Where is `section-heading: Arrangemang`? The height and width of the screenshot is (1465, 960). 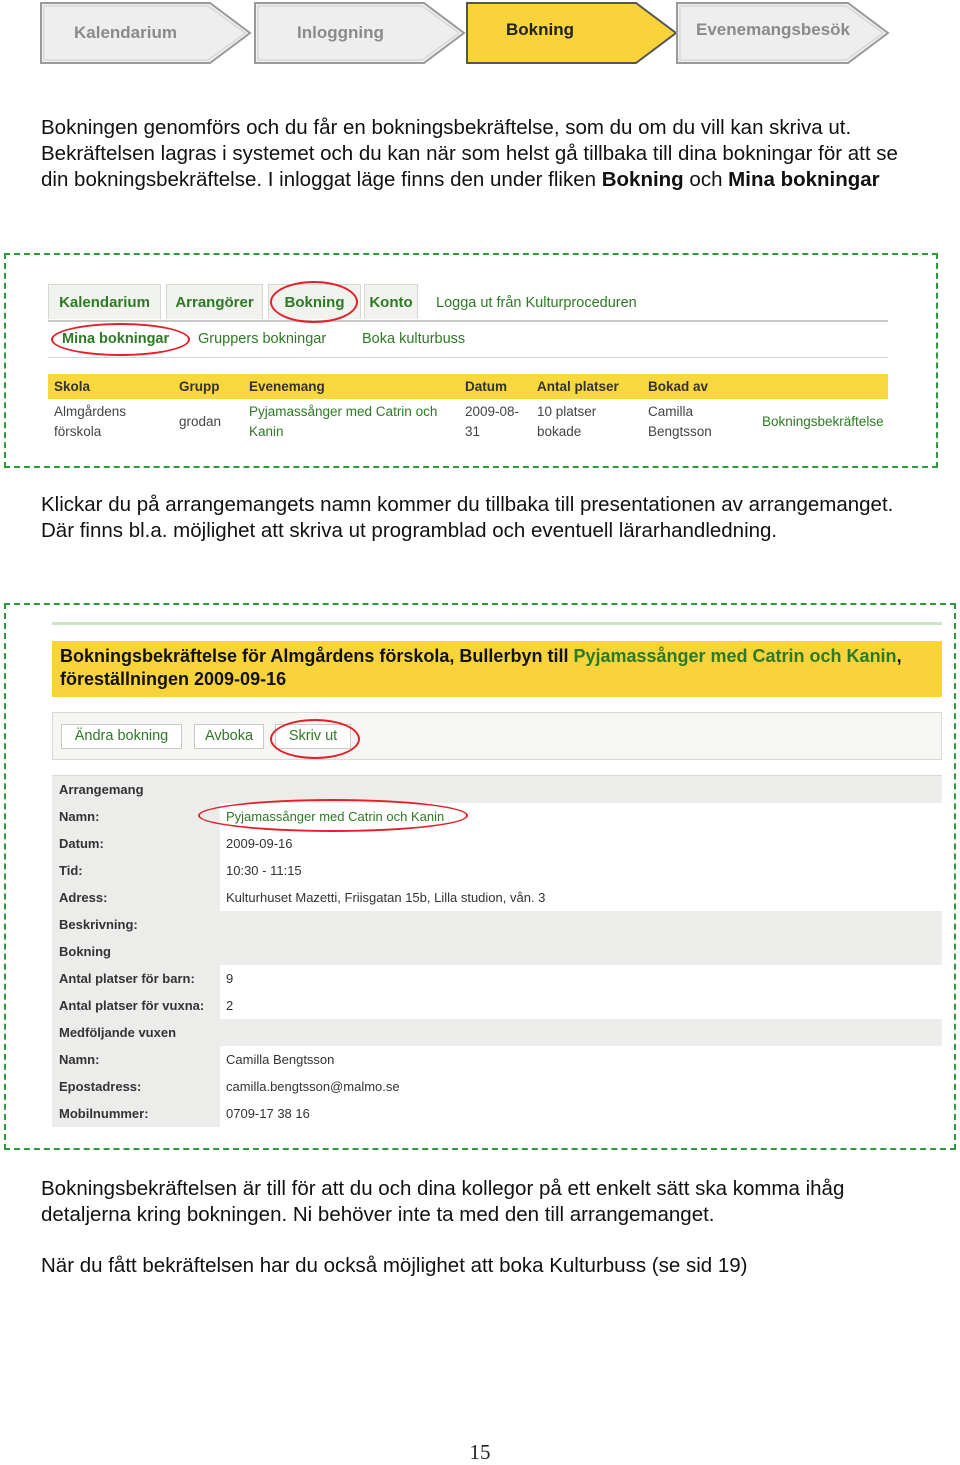 section-heading: Arrangemang is located at coordinates (101, 789).